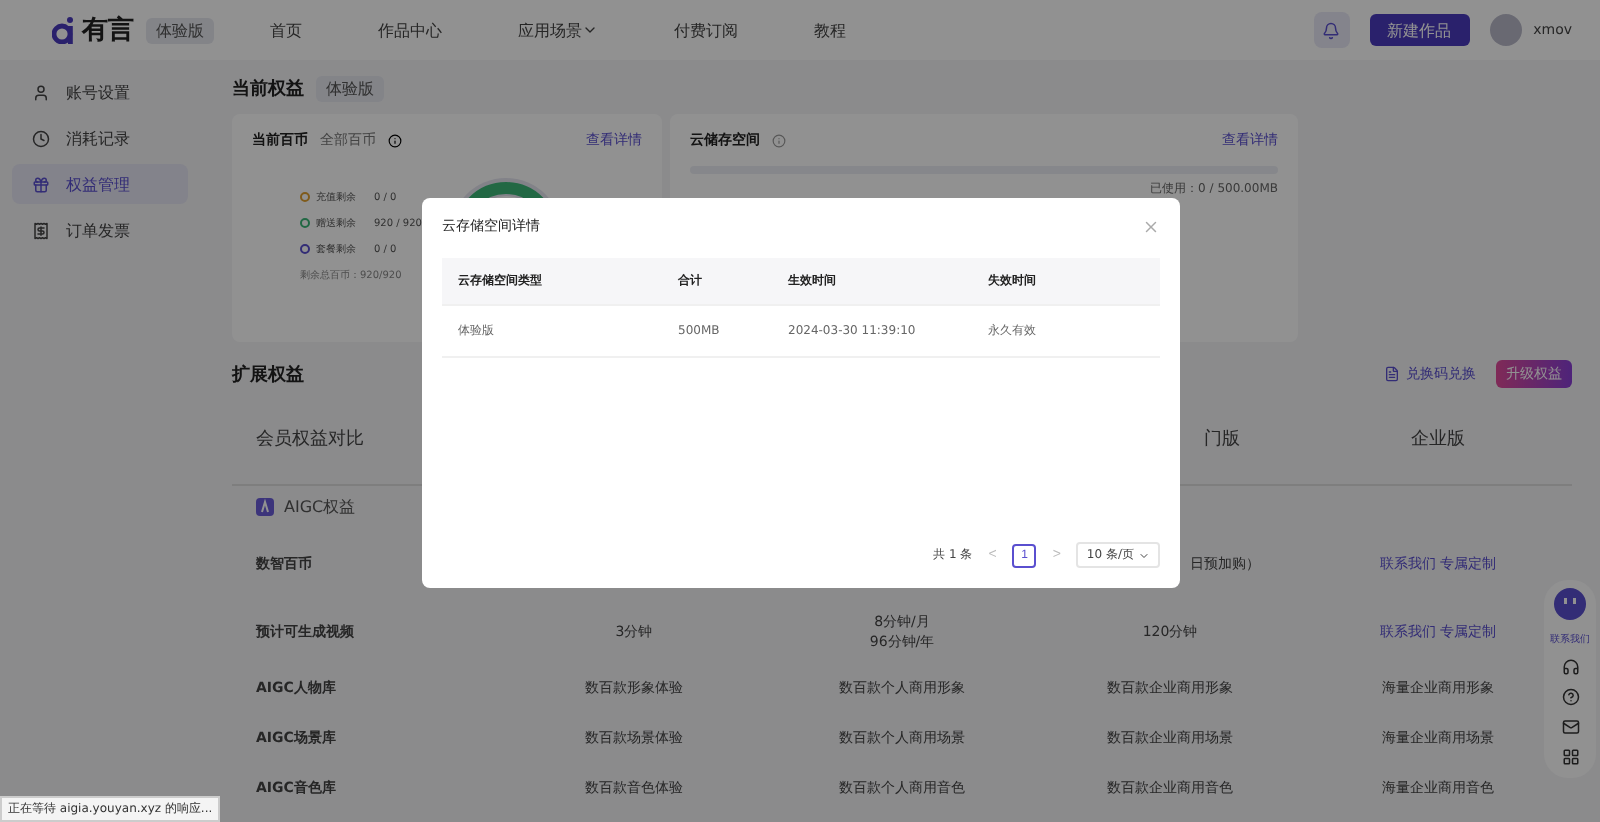 This screenshot has width=1600, height=822. What do you see at coordinates (1570, 667) in the screenshot?
I see `headset-icon` at bounding box center [1570, 667].